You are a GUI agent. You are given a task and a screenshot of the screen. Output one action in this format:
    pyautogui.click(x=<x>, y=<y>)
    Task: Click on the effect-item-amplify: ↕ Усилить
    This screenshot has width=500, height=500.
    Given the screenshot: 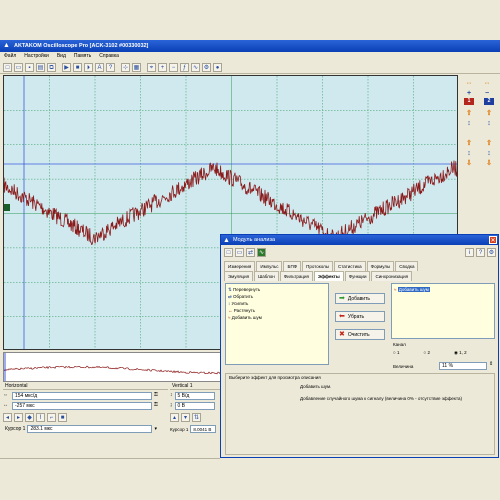 What is the action you would take?
    pyautogui.click(x=277, y=303)
    